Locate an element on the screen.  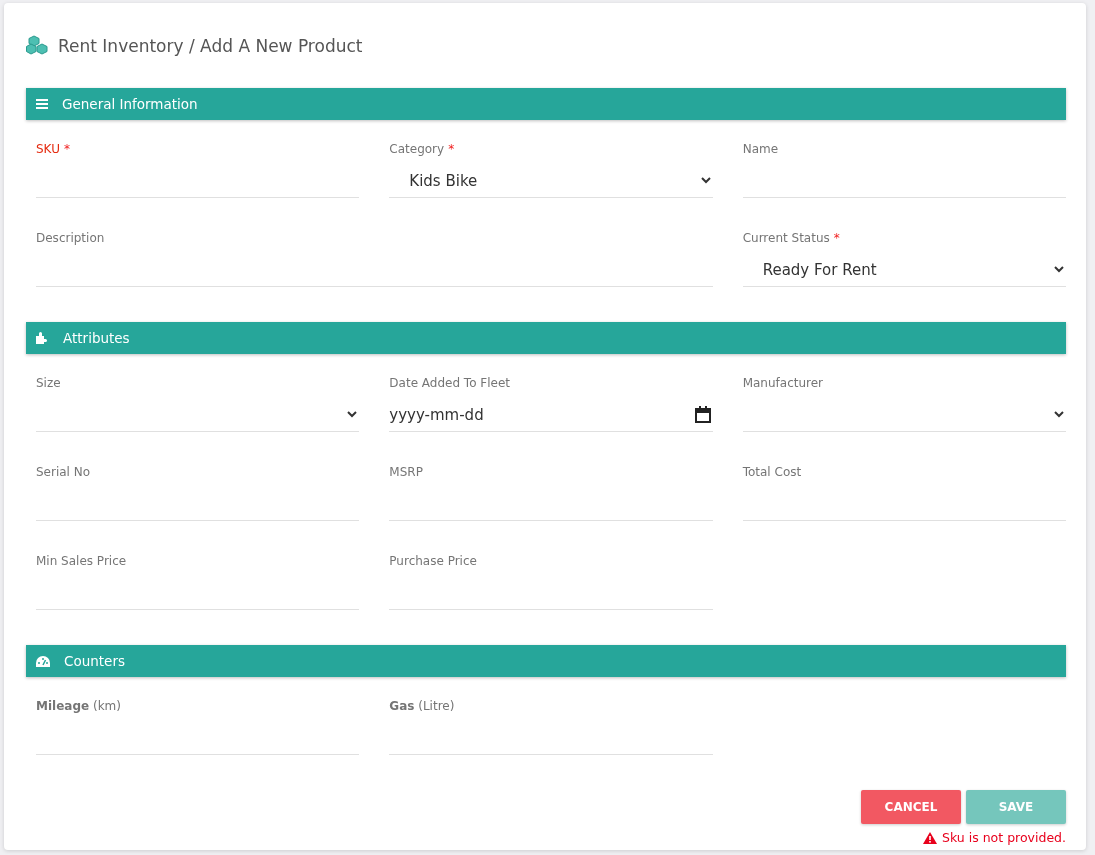
calendar-icon is located at coordinates (702, 414).